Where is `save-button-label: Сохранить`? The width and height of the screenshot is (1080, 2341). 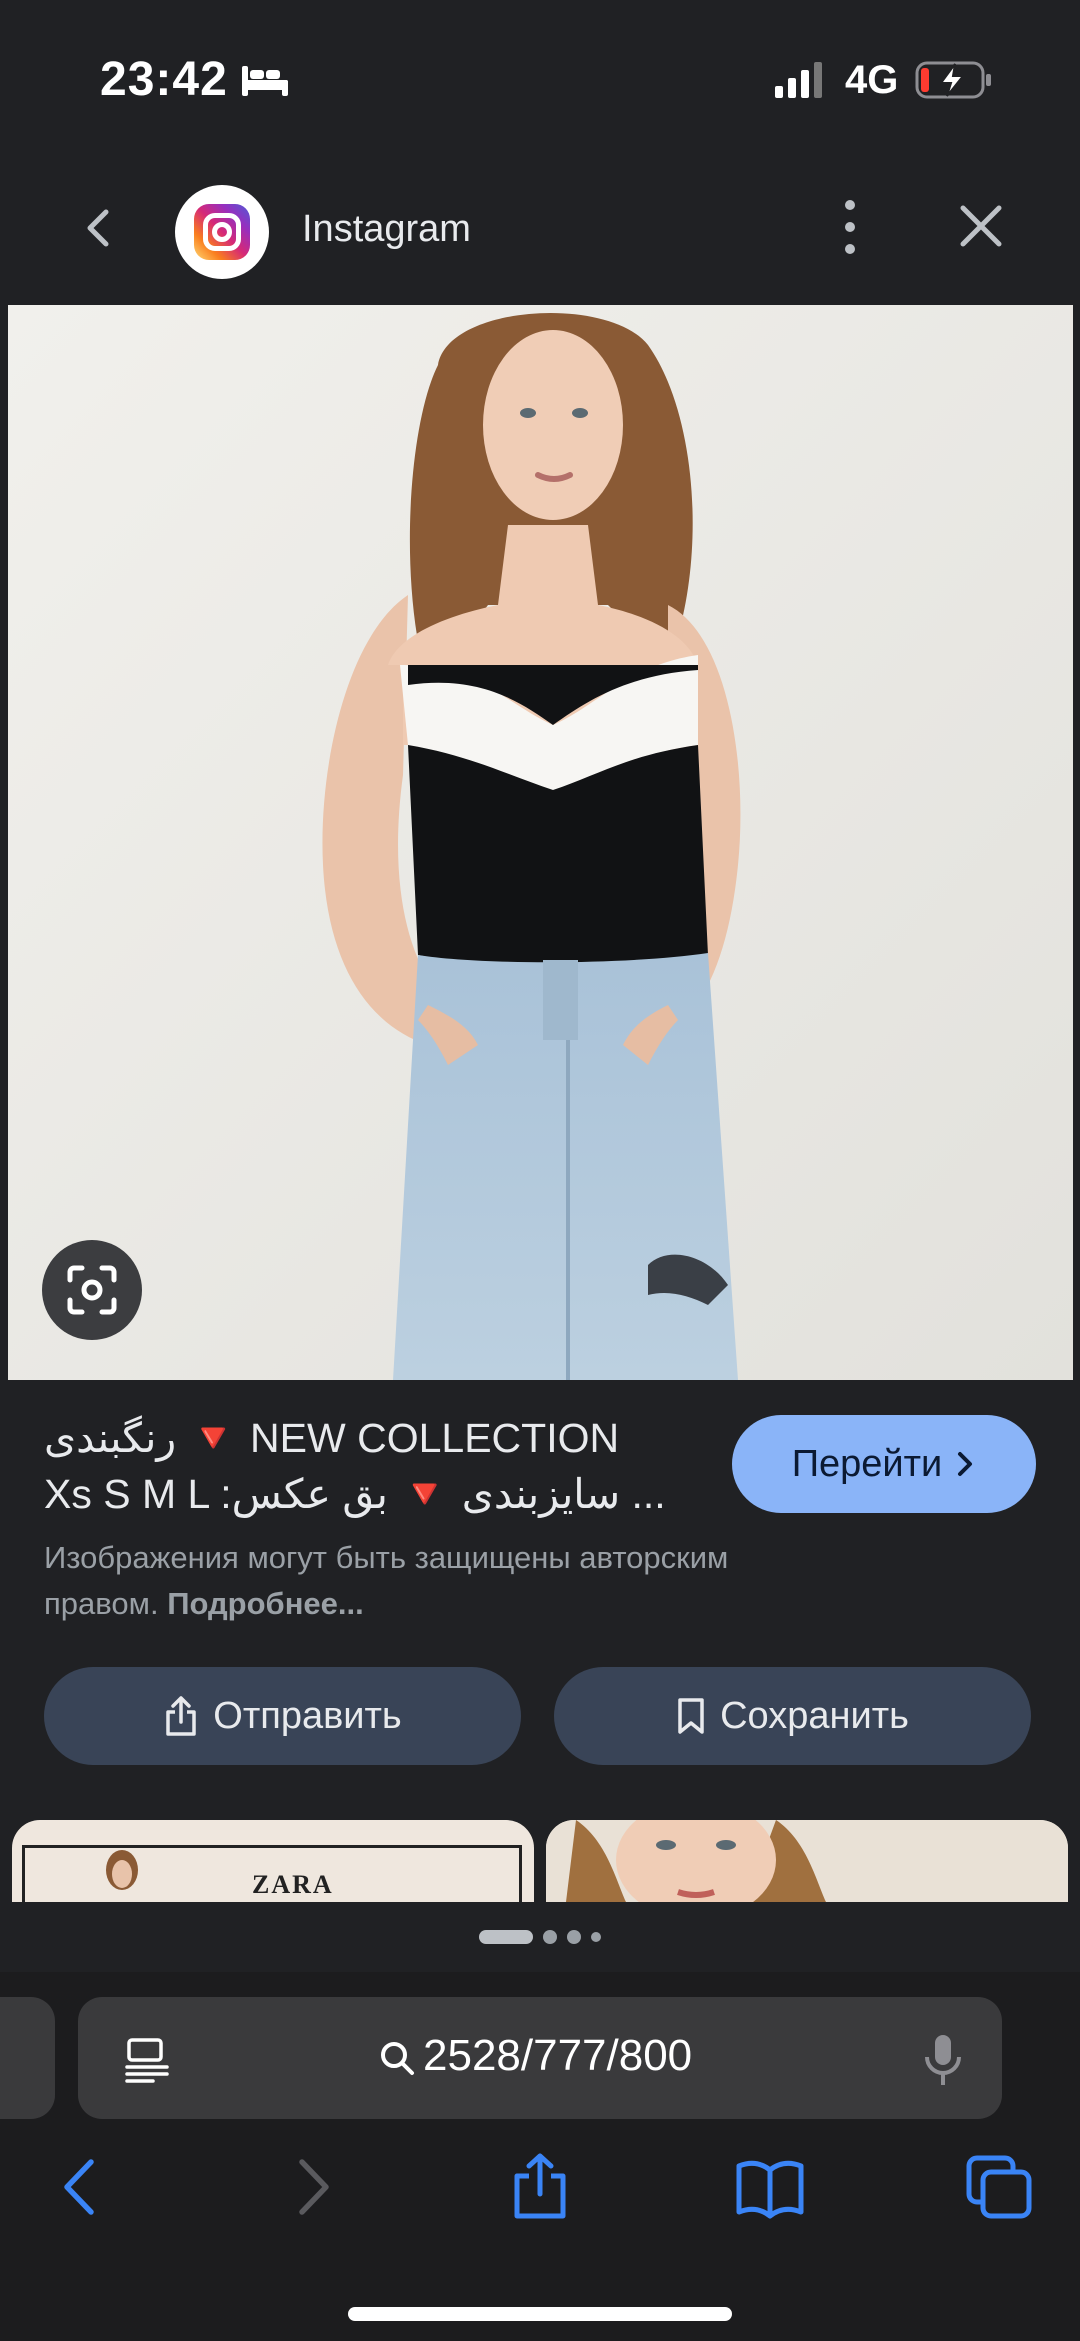 save-button-label: Сохранить is located at coordinates (814, 1715).